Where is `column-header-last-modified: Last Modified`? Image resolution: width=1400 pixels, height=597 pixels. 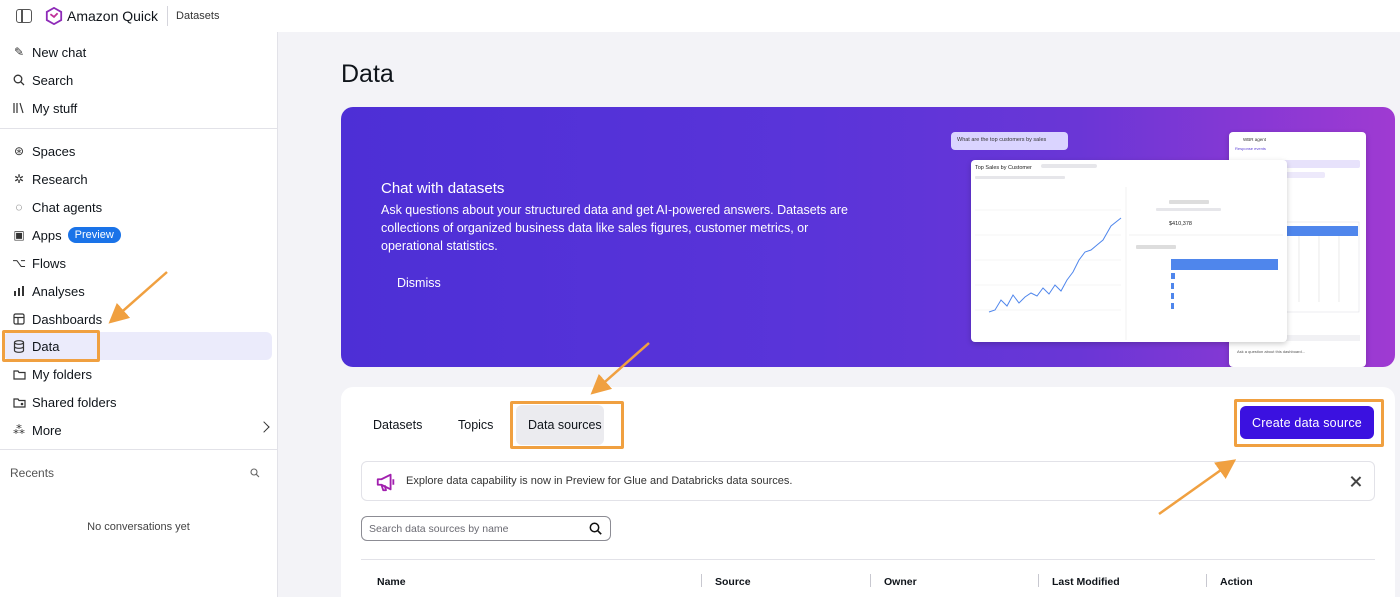
column-header-last-modified: Last Modified is located at coordinates (1086, 582).